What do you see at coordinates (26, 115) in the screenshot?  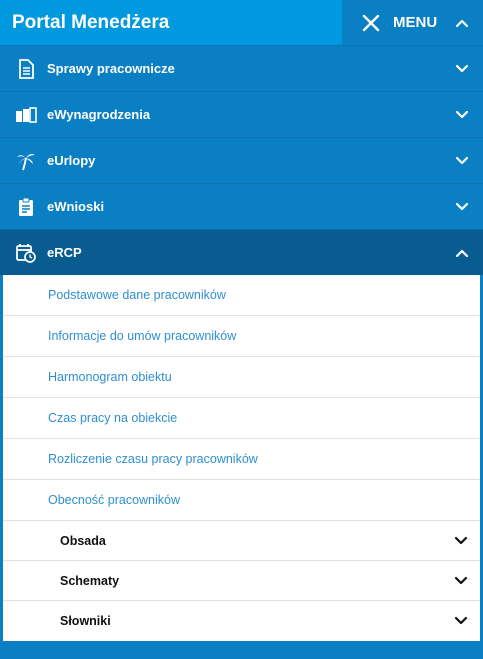 I see `money-icon` at bounding box center [26, 115].